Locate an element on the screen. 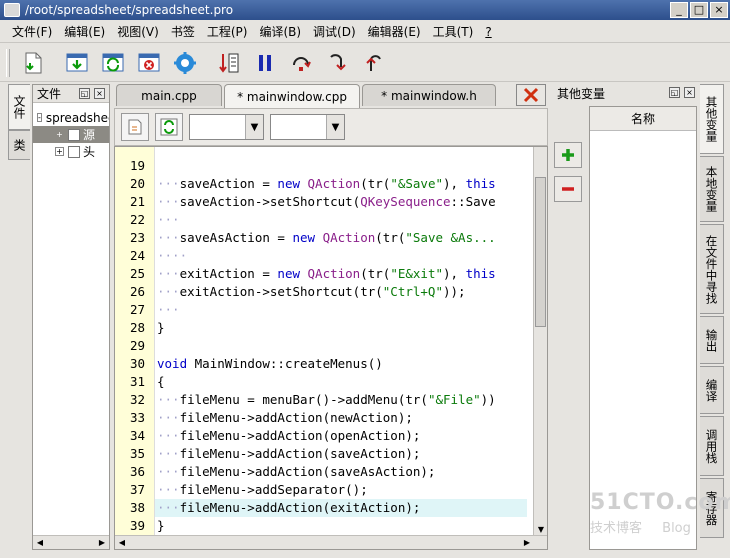  file-panel-hscroll: ◀ ▶ is located at coordinates (71, 542).